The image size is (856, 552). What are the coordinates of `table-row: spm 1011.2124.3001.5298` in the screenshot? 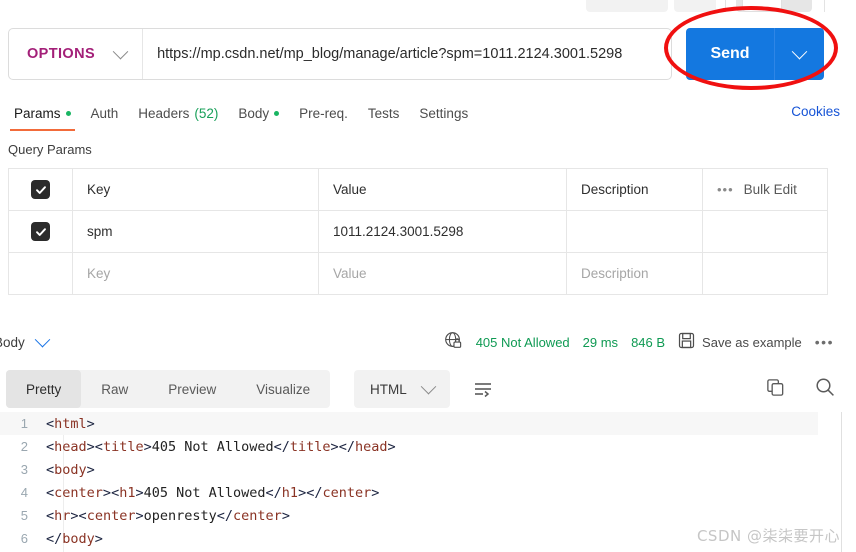 It's located at (418, 232).